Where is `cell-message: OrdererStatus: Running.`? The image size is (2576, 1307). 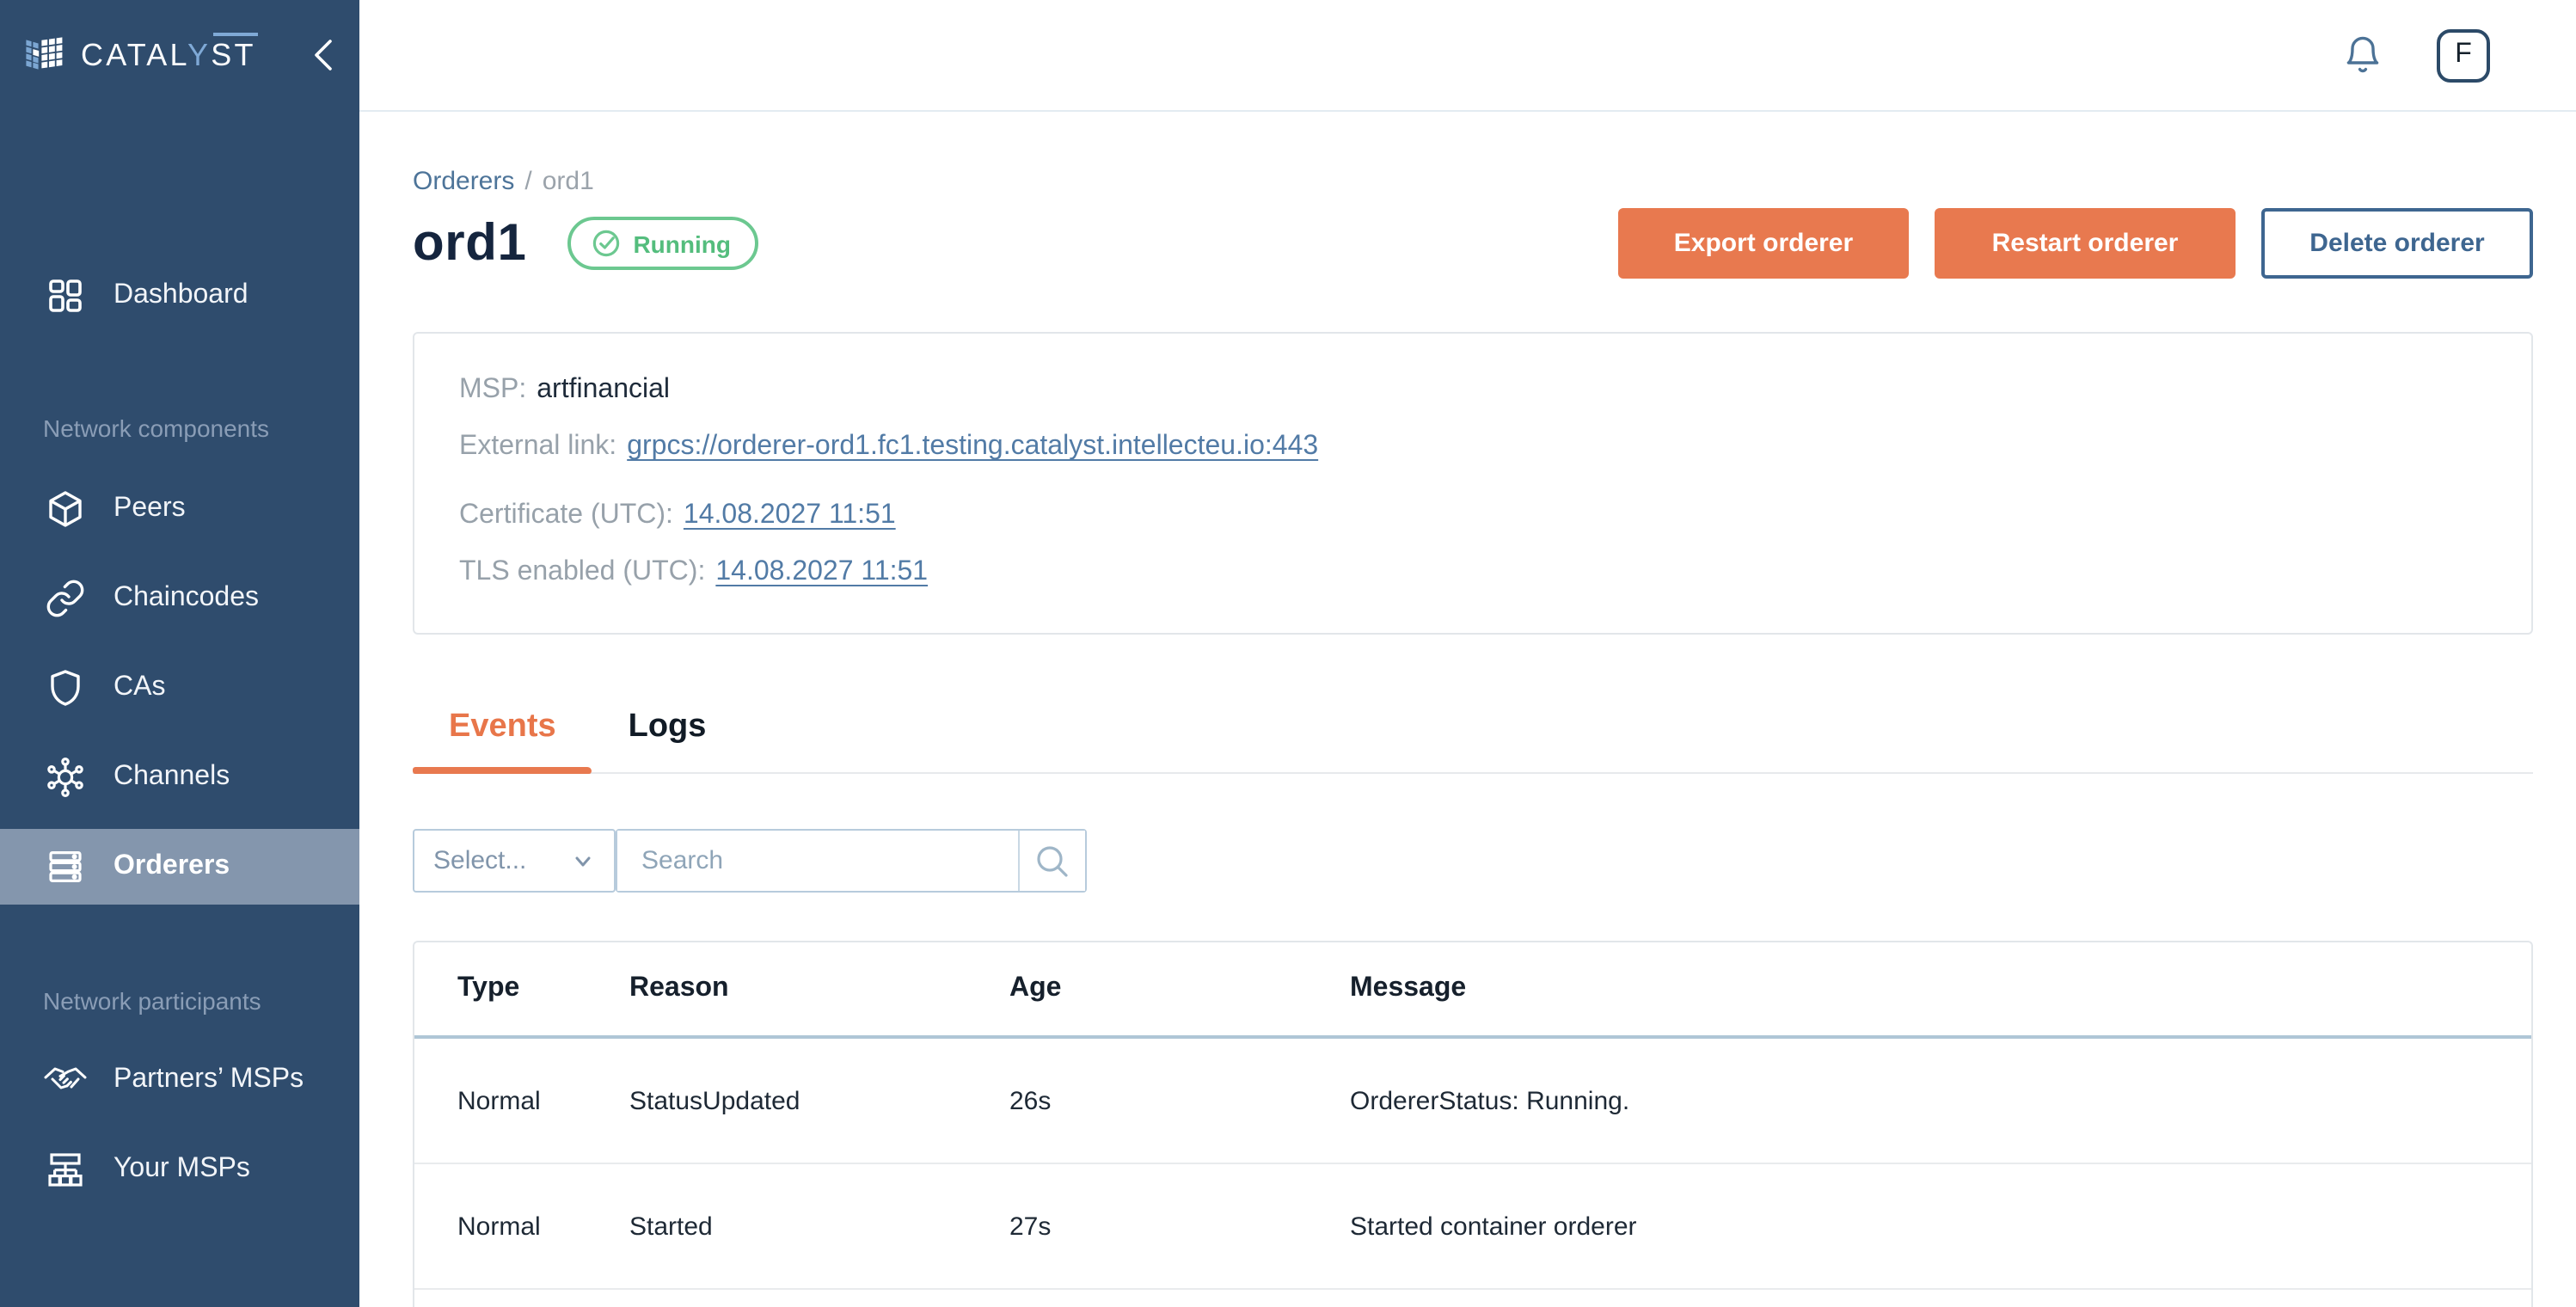
cell-message: OrdererStatus: Running. is located at coordinates (1490, 1101).